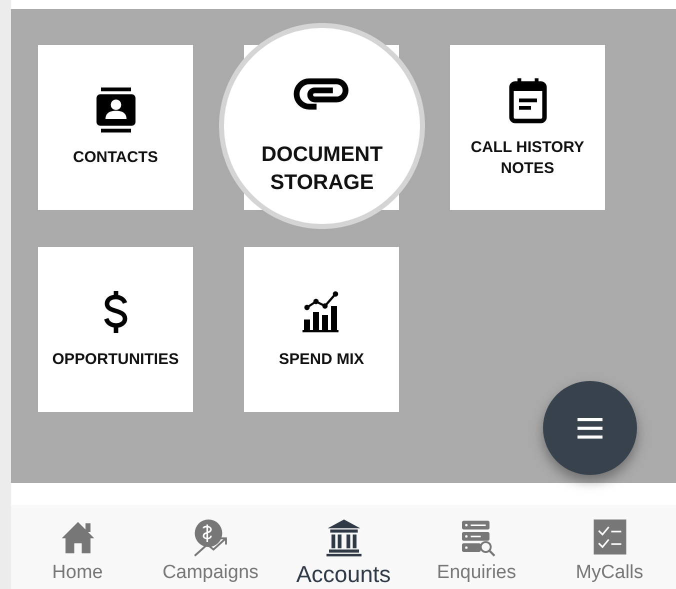 The image size is (676, 589). Describe the element at coordinates (115, 127) in the screenshot. I see `menu-tile: CONTACTS` at that location.